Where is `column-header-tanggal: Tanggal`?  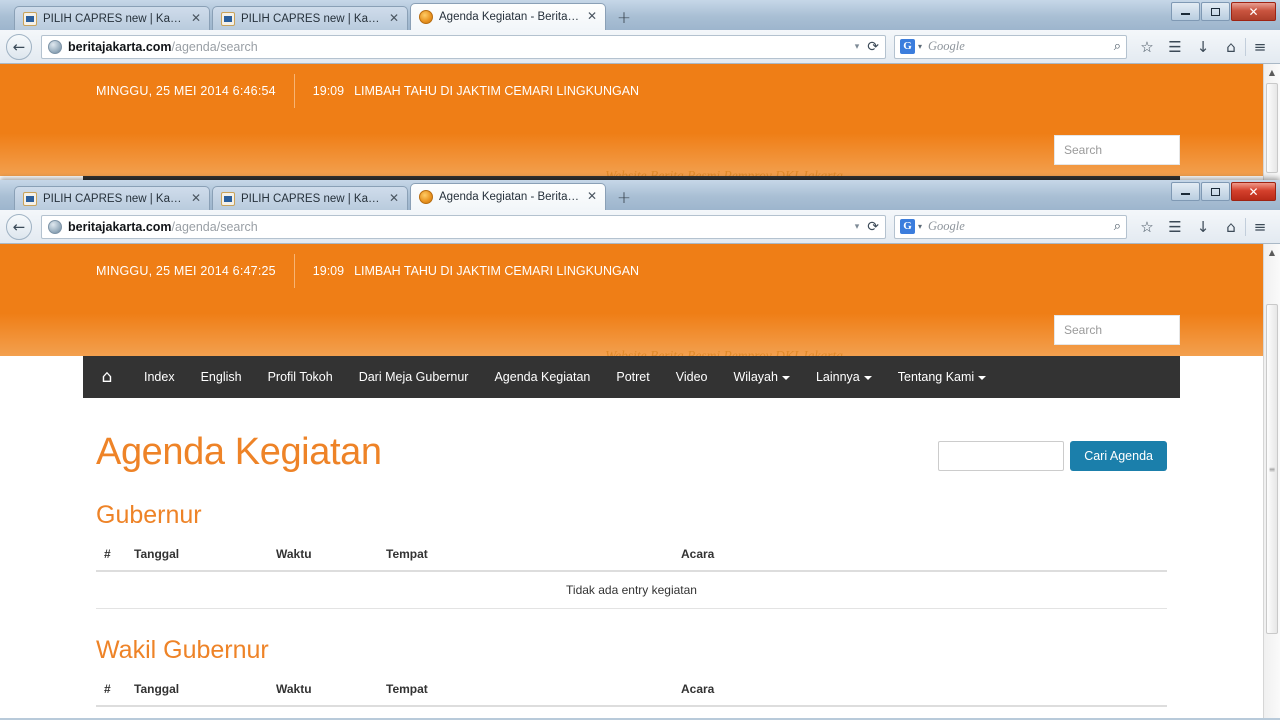 column-header-tanggal: Tanggal is located at coordinates (197, 555).